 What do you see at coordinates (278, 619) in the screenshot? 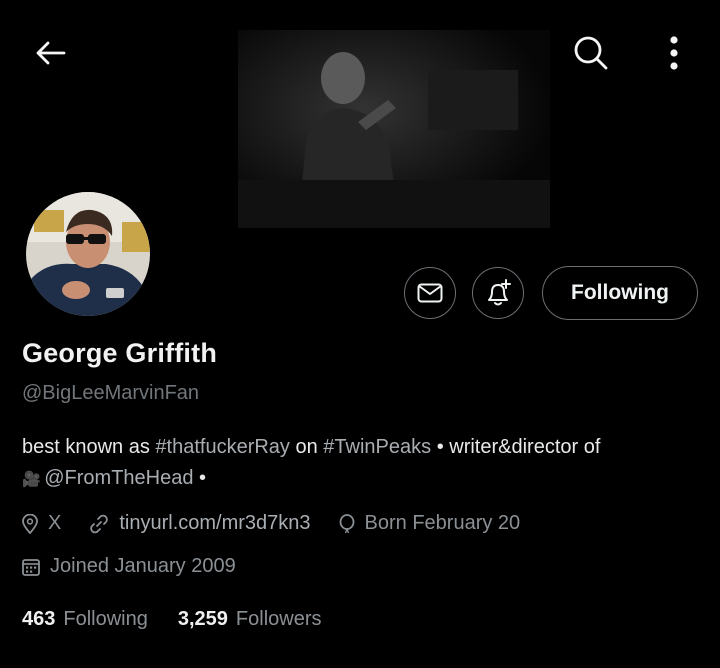
I see `followers-label: Followers` at bounding box center [278, 619].